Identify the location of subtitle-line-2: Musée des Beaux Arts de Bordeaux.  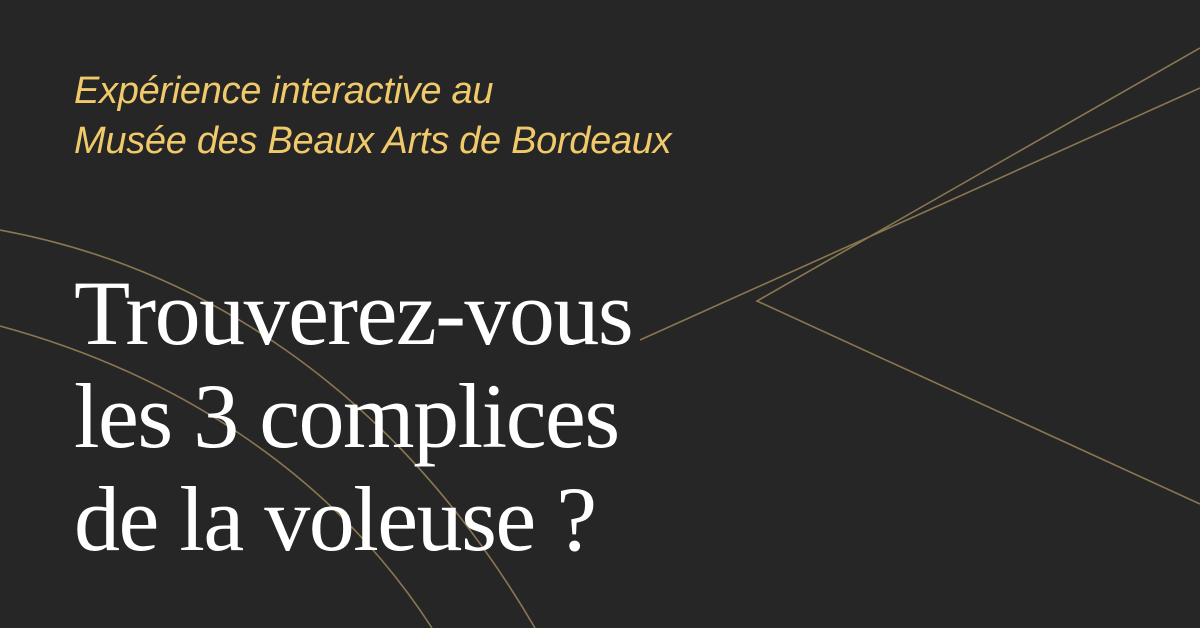
(373, 141).